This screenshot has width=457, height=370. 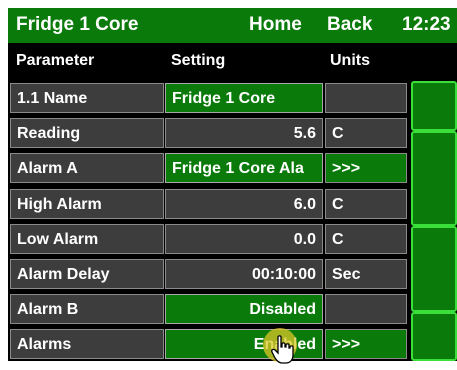 I want to click on alarm-a-more-button: >>>, so click(x=366, y=168).